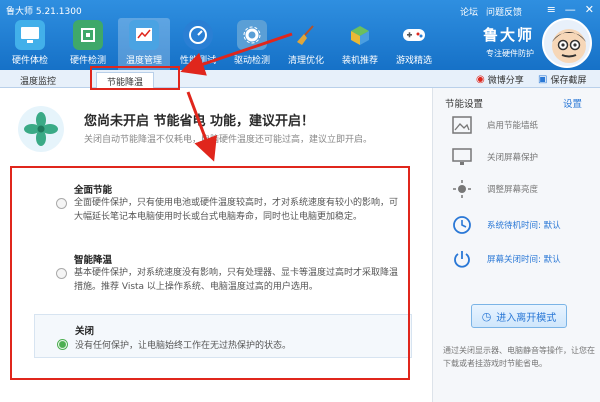  Describe the element at coordinates (589, 9) in the screenshot. I see `close-icon: ✕` at that location.